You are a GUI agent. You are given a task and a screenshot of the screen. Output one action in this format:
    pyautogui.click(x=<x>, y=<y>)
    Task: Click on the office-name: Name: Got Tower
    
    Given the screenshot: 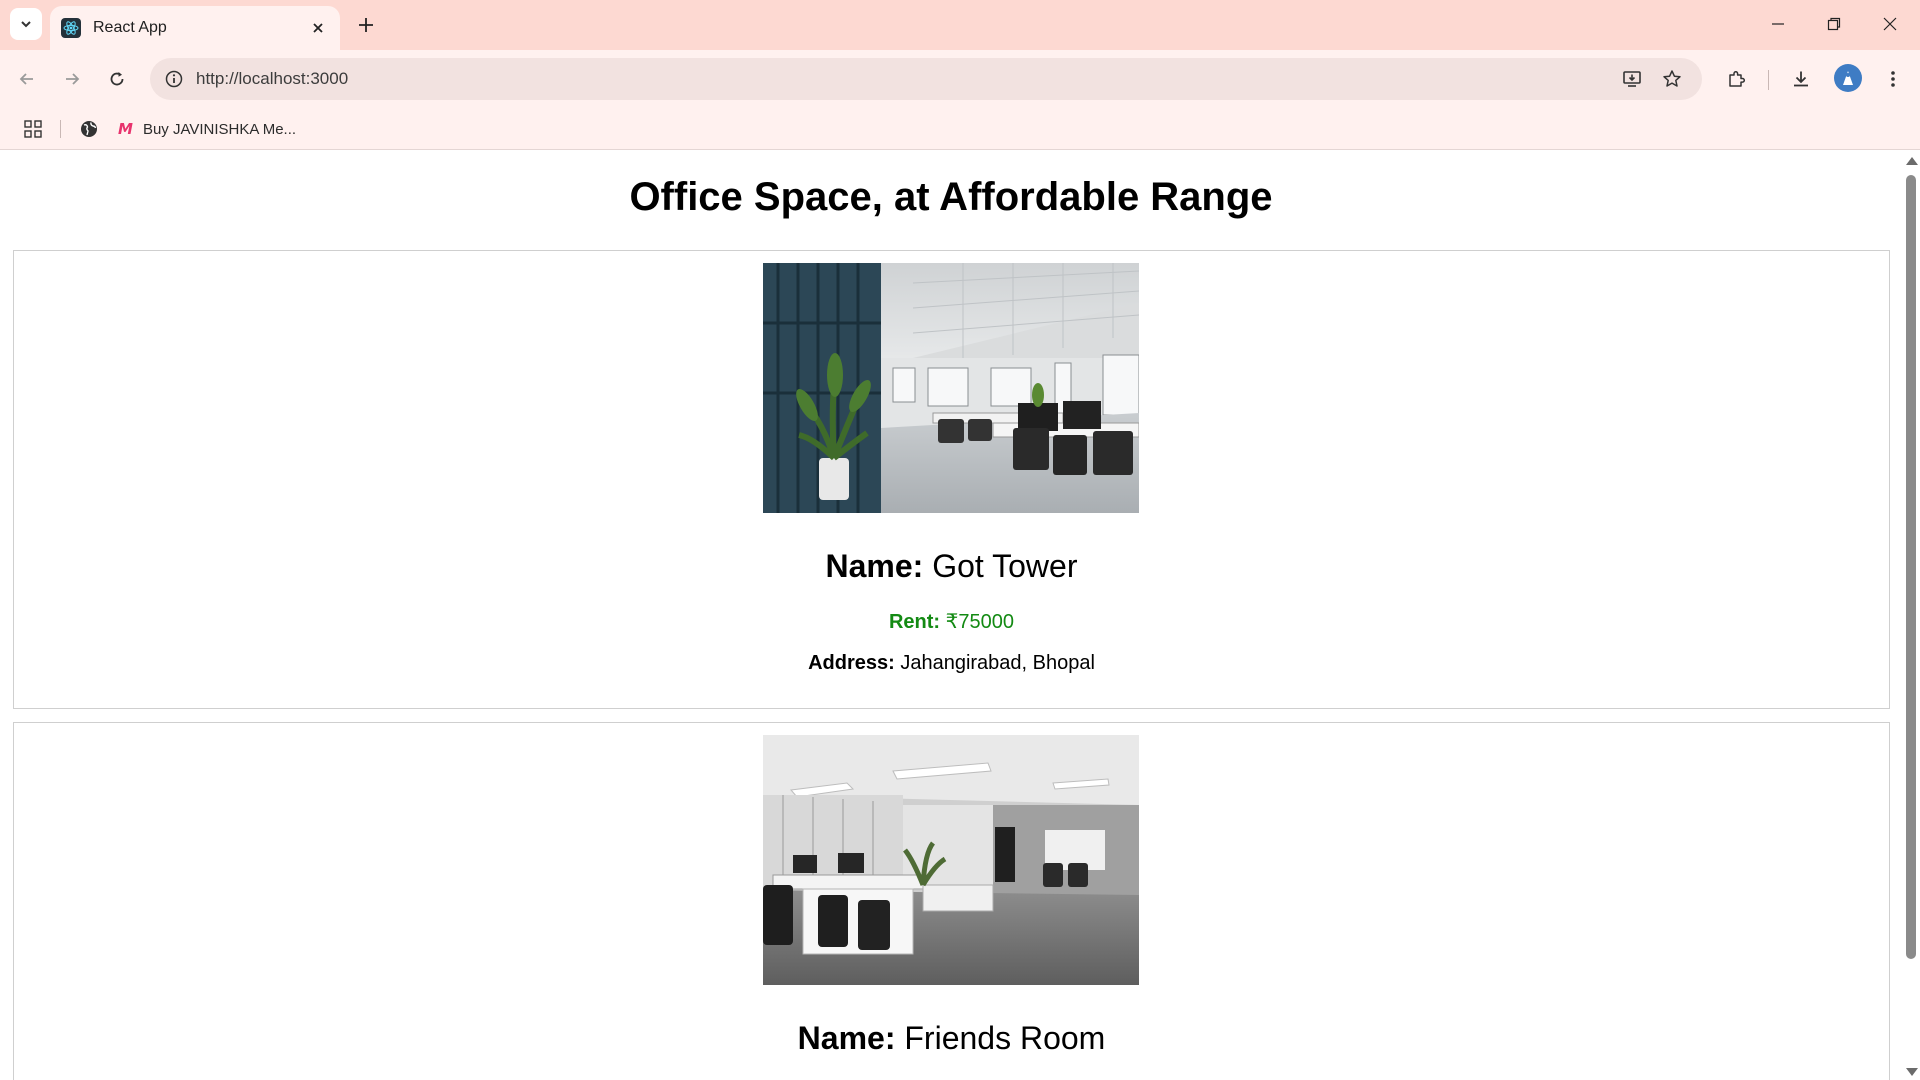 What is the action you would take?
    pyautogui.click(x=951, y=566)
    